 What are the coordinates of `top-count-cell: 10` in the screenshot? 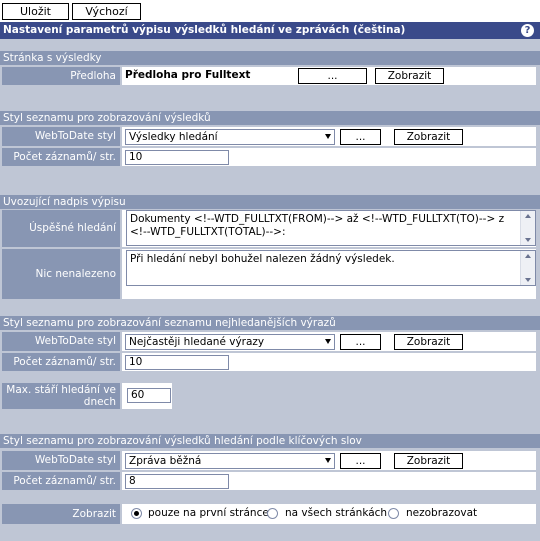 It's located at (329, 362).